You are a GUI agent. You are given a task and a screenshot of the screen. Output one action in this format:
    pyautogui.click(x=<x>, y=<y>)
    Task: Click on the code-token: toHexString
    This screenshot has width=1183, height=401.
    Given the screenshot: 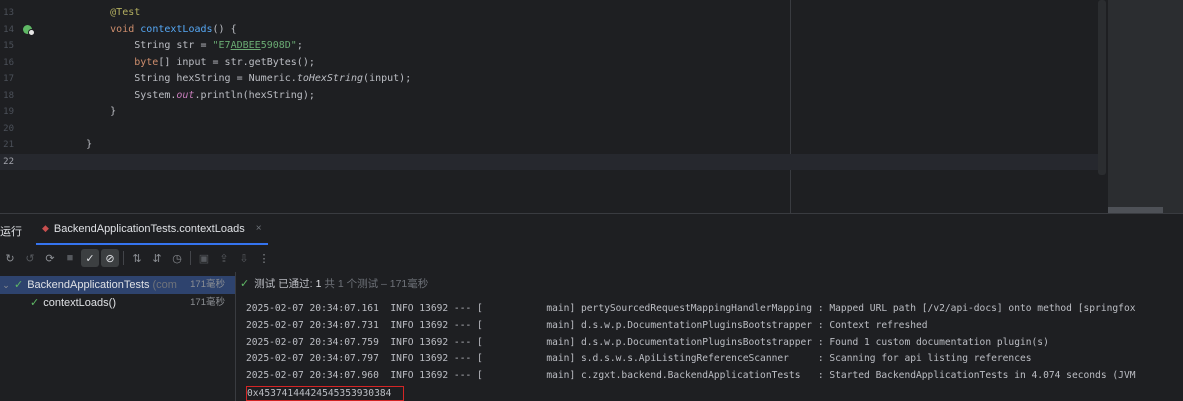 What is the action you would take?
    pyautogui.click(x=330, y=78)
    